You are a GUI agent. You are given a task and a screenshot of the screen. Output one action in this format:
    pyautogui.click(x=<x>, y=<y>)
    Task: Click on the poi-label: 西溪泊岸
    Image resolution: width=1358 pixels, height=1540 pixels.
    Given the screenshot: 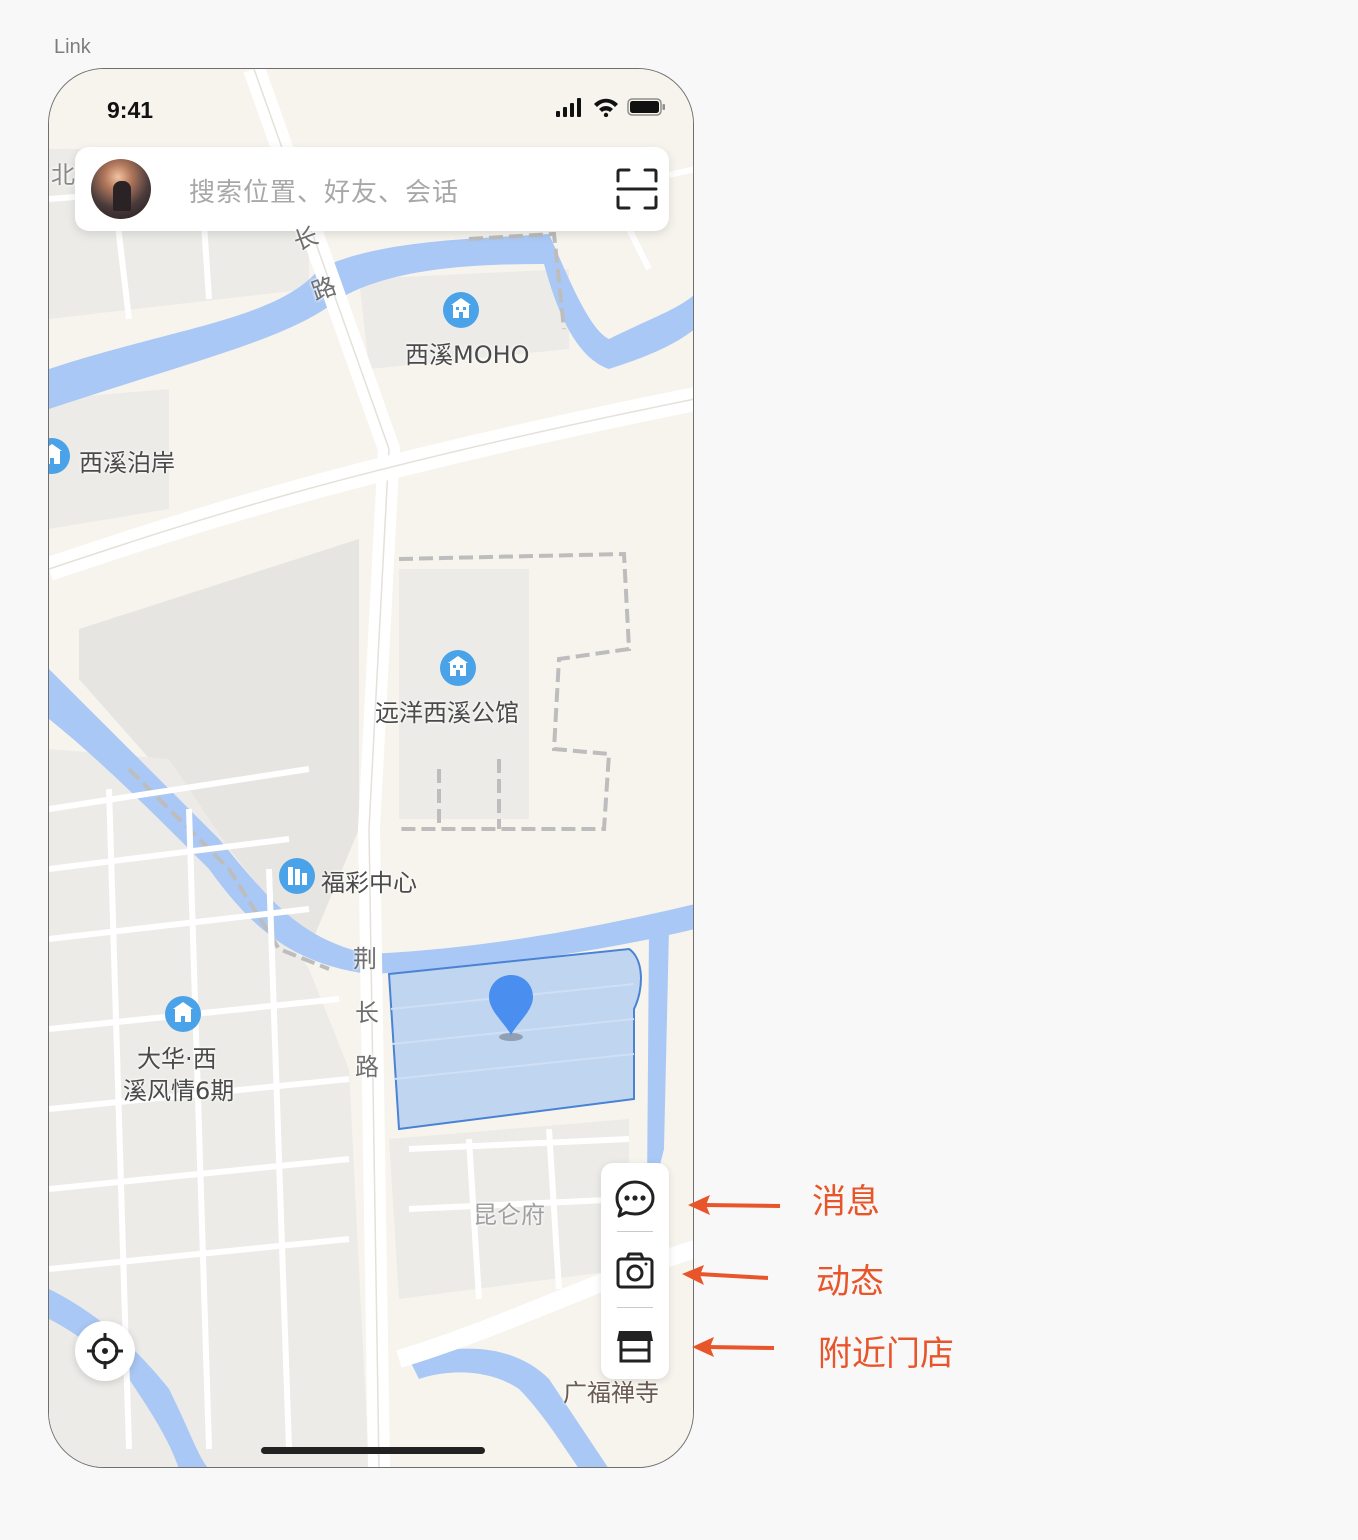 What is the action you would take?
    pyautogui.click(x=127, y=460)
    